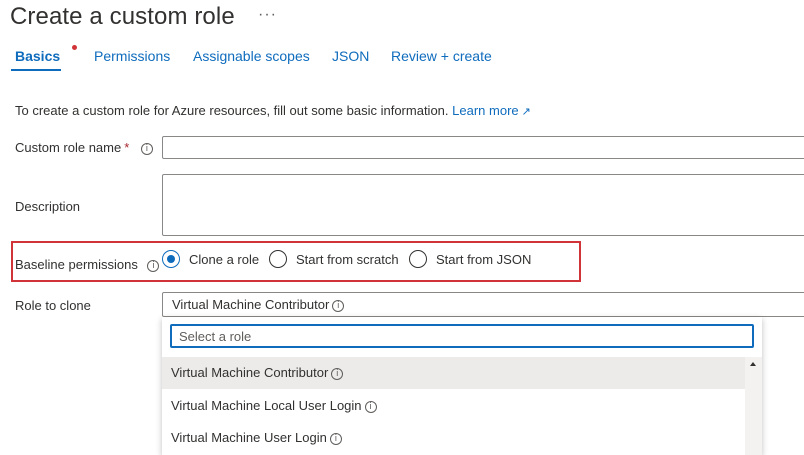  What do you see at coordinates (251, 56) in the screenshot?
I see `tab-assignable-scopes: Assignable scopes` at bounding box center [251, 56].